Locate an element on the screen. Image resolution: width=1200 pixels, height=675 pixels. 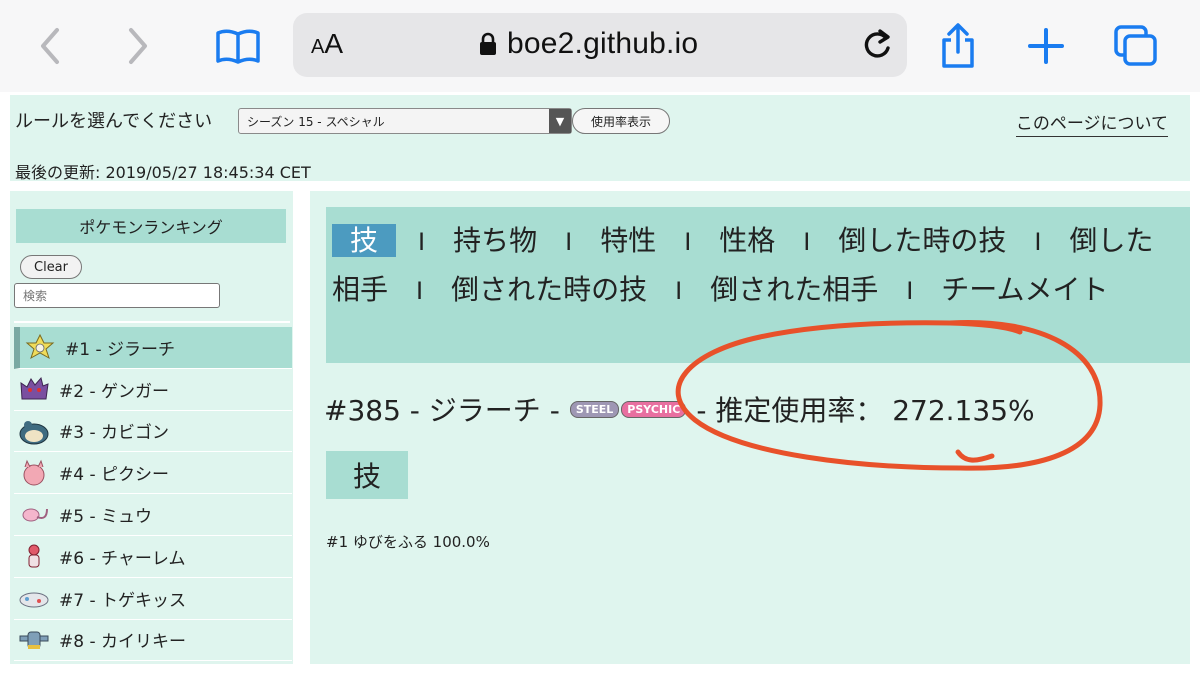
share-icon is located at coordinates (958, 45).